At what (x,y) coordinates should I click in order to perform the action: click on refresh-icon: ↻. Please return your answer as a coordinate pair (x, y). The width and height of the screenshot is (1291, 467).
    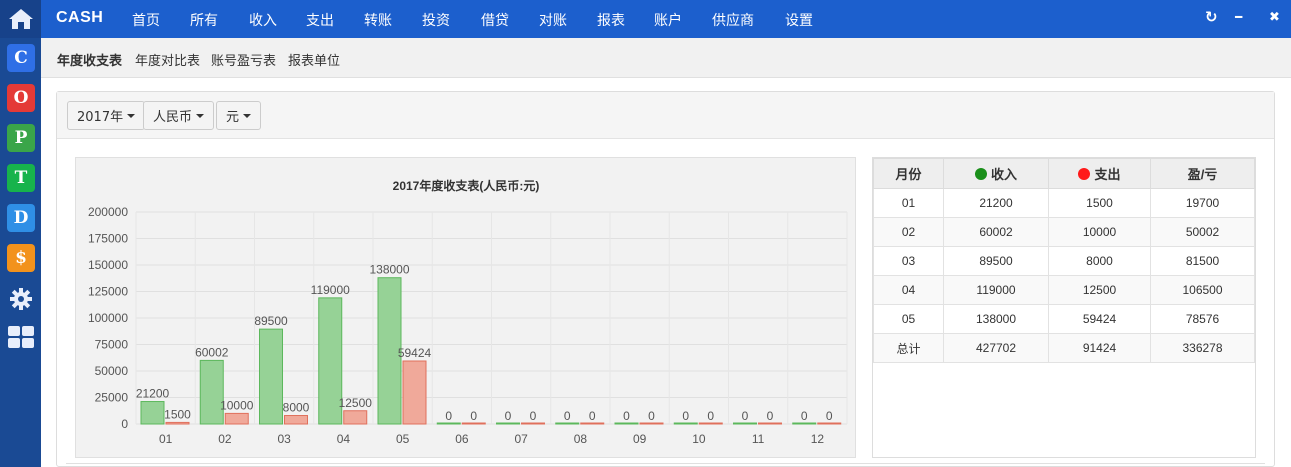
    Looking at the image, I should click on (1211, 17).